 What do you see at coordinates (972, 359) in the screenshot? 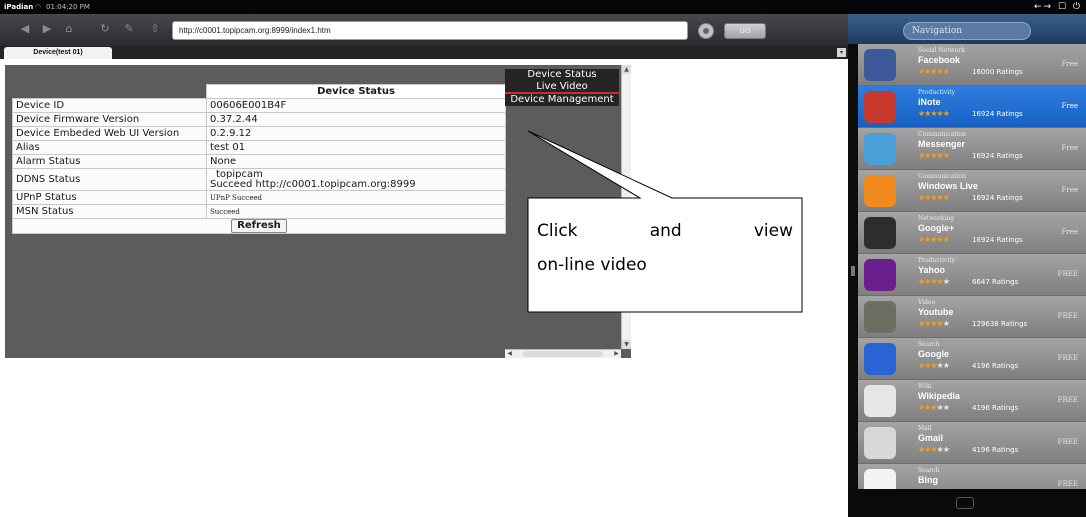
I see `app-list-item: Search Google ★★★★★ 4196 Ratings FREE` at bounding box center [972, 359].